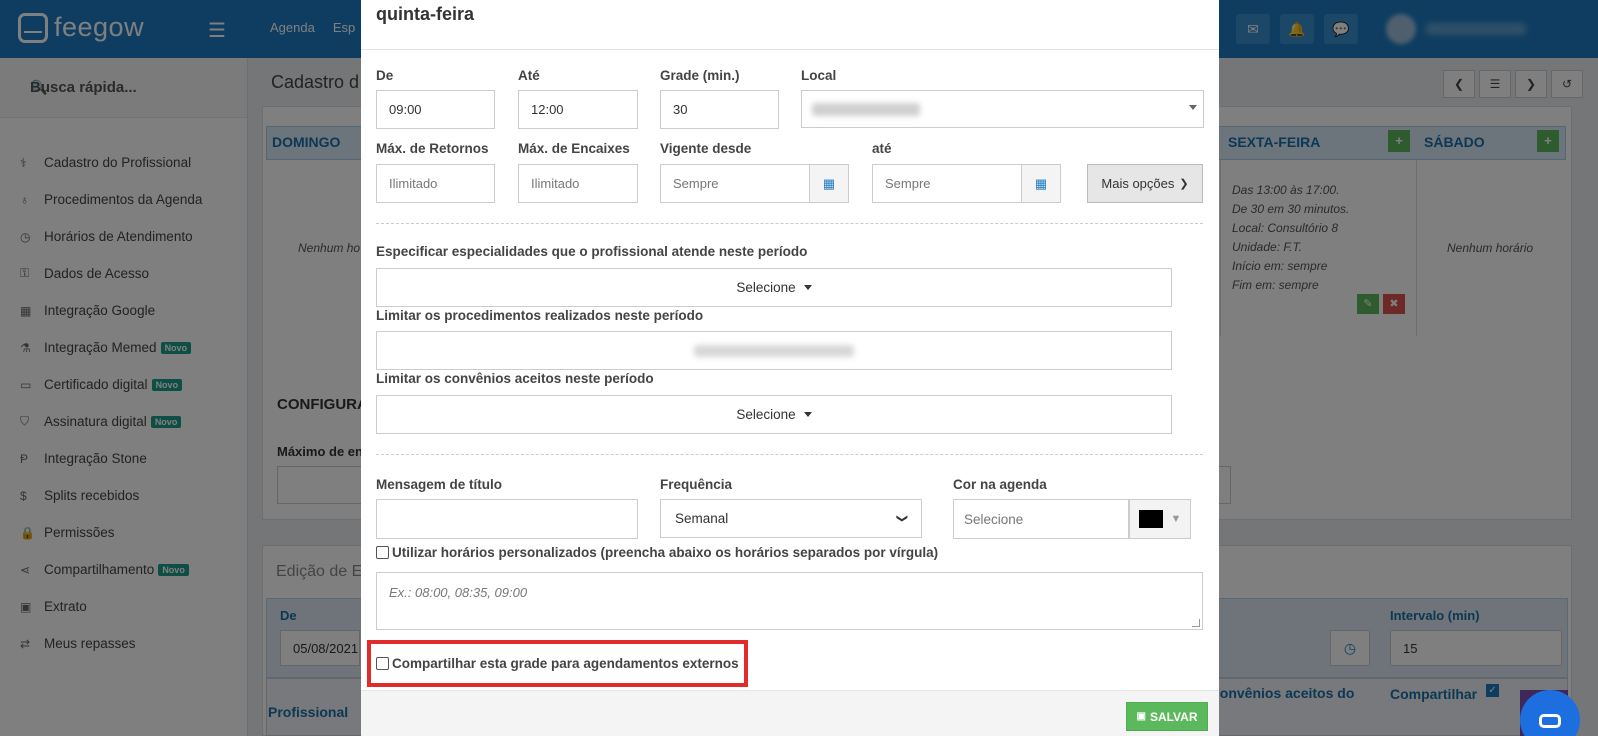  I want to click on cor-input: Selecione, so click(1041, 519).